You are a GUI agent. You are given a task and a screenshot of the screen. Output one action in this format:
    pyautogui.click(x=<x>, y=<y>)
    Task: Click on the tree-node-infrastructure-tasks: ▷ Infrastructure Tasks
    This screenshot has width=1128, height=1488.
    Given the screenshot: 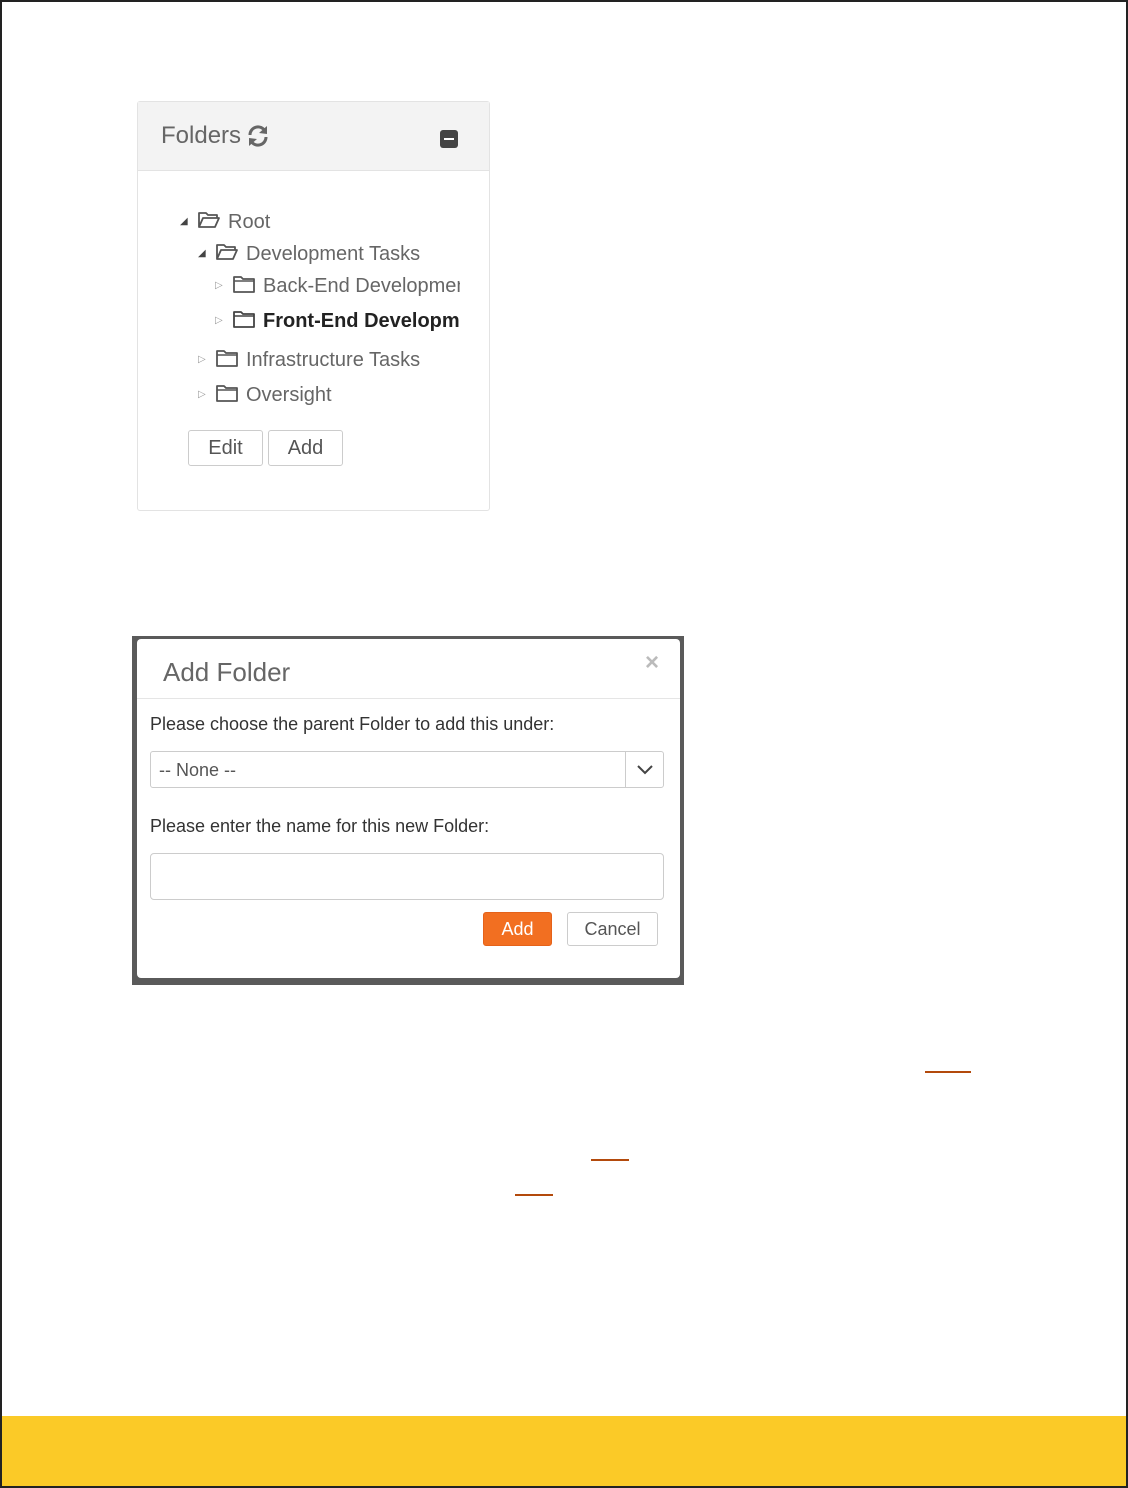 What is the action you would take?
    pyautogui.click(x=309, y=360)
    